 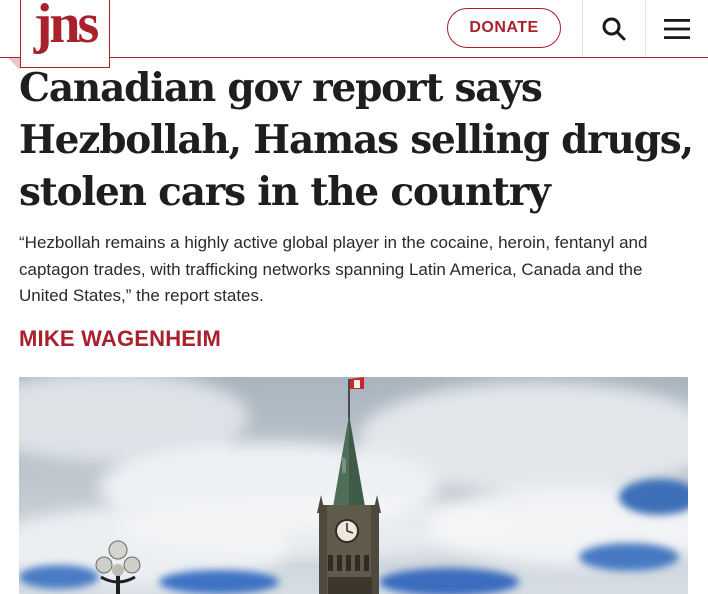 What do you see at coordinates (285, 192) in the screenshot?
I see `headline-line: stolen cars in the country` at bounding box center [285, 192].